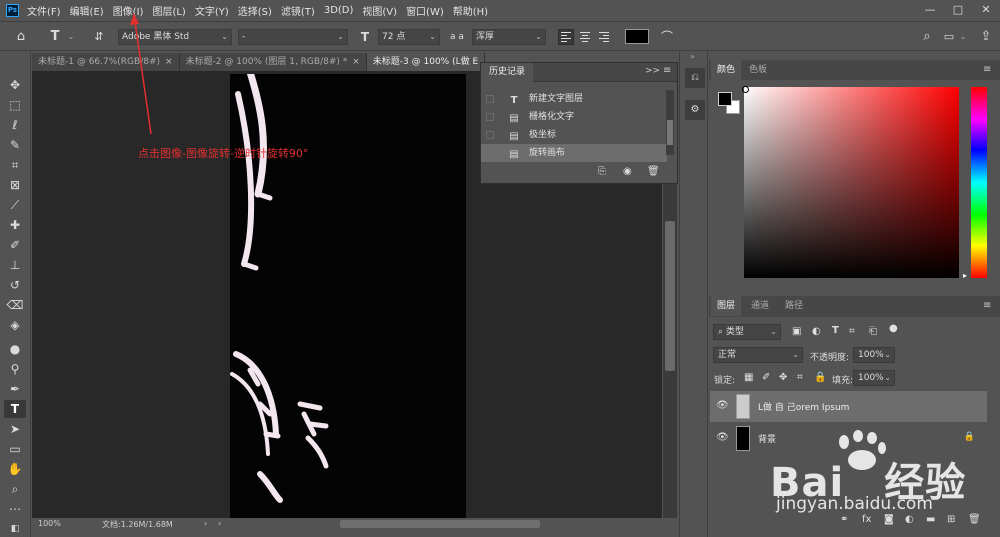  Describe the element at coordinates (15, 469) in the screenshot. I see `hand-tool-icon: ✋` at that location.